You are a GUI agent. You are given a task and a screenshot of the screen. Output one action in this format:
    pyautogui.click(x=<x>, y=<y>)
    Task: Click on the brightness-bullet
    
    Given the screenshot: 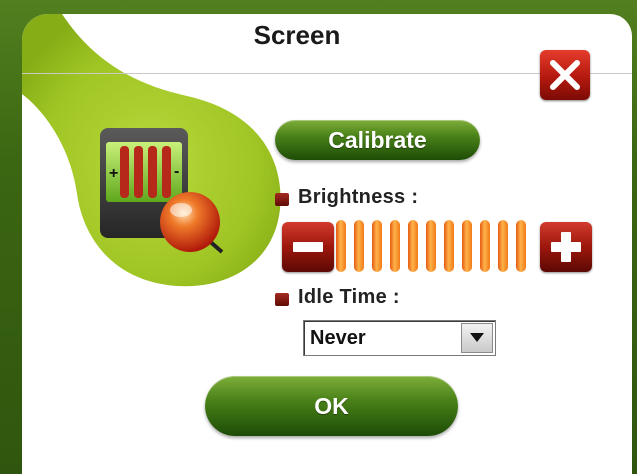 What is the action you would take?
    pyautogui.click(x=282, y=199)
    